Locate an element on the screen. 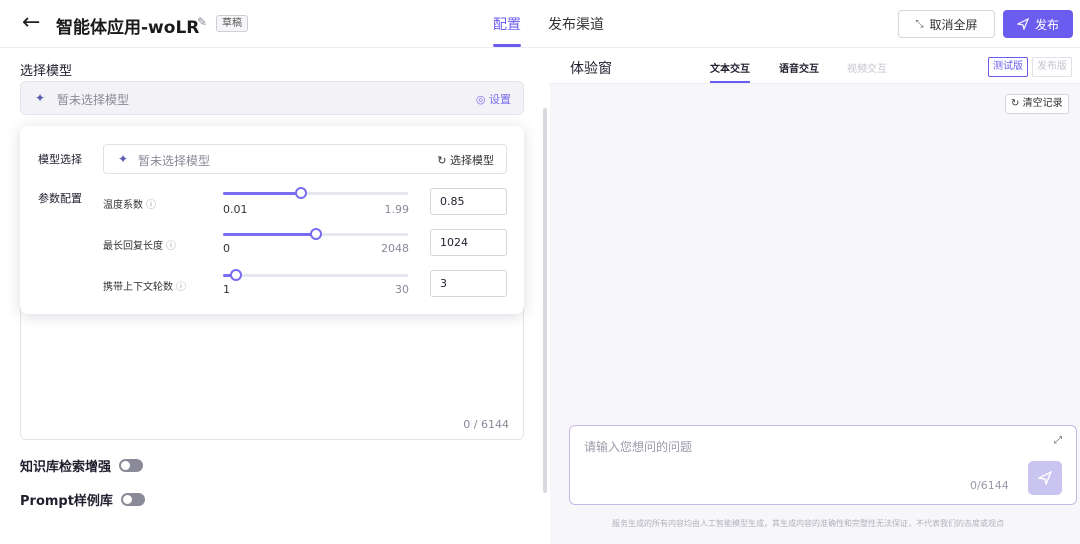 The image size is (1080, 544). prompt-examples-row: Prompt样例库 is located at coordinates (82, 499).